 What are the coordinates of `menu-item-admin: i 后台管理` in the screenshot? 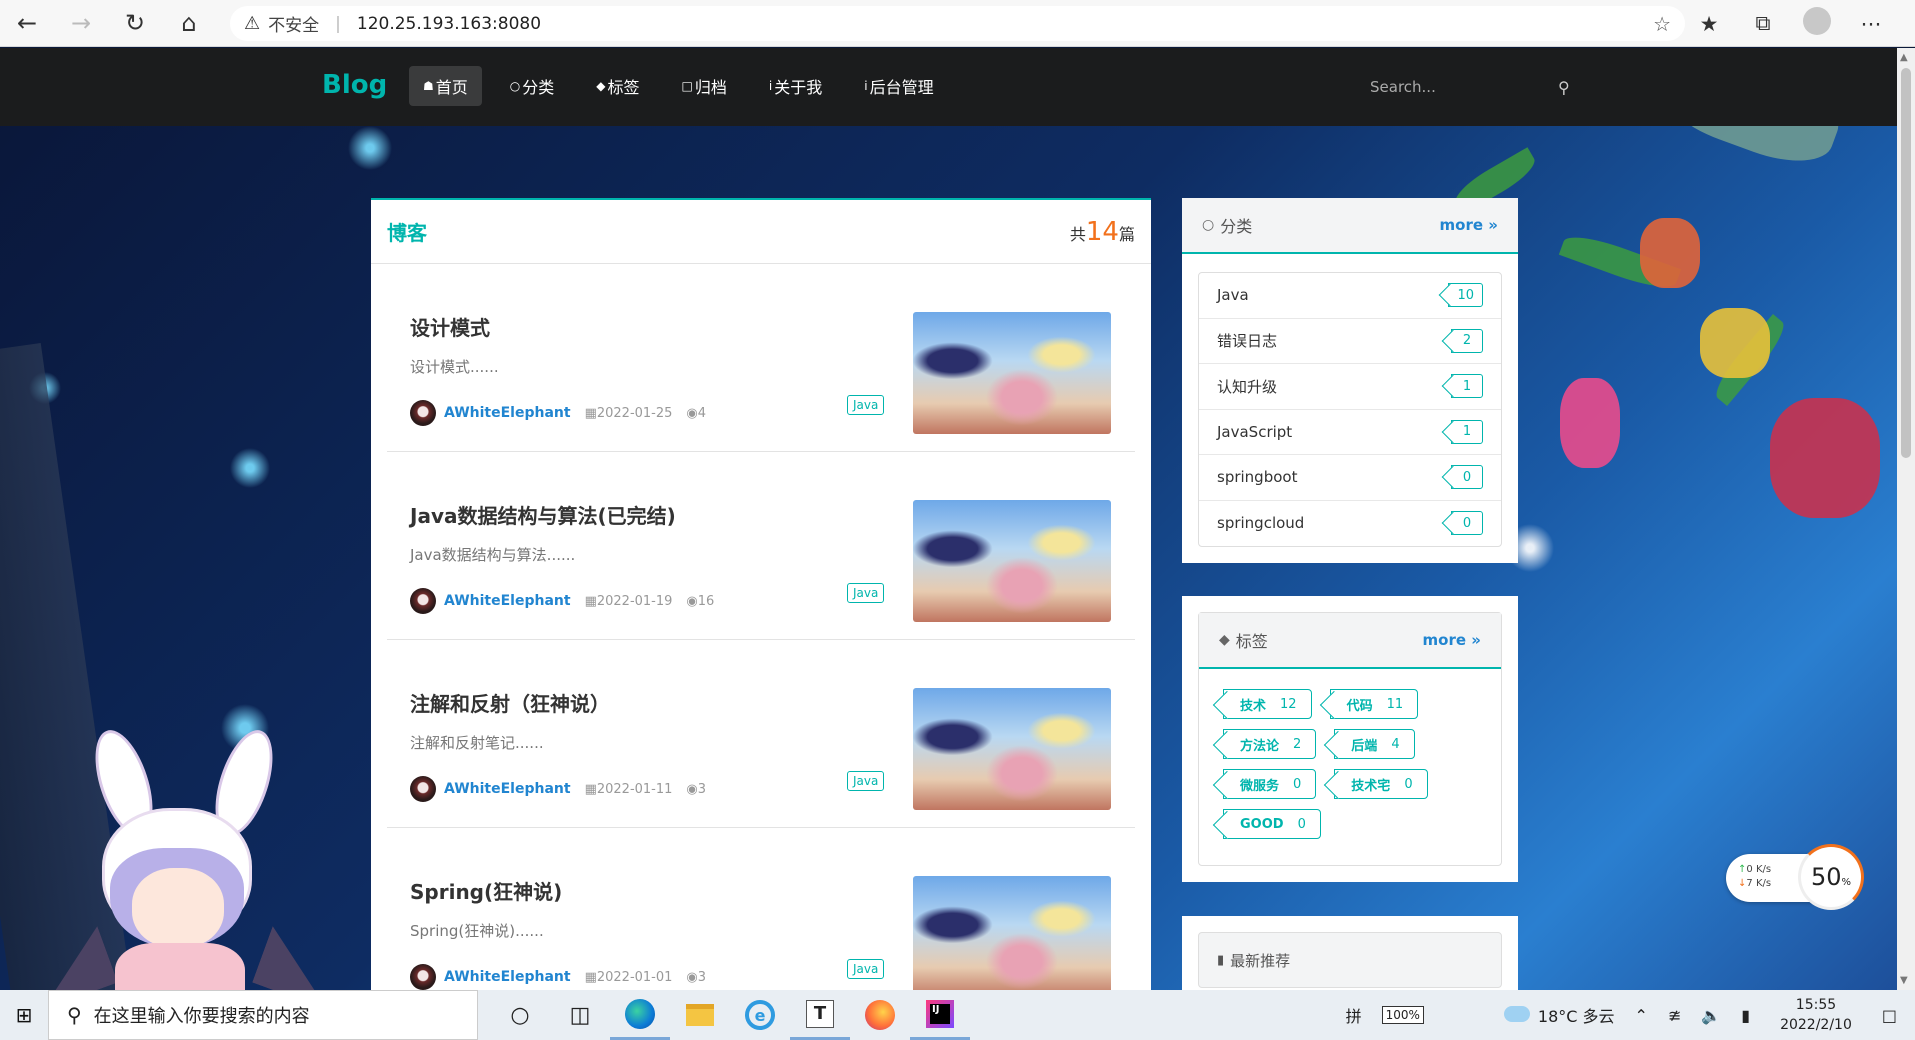 It's located at (898, 86).